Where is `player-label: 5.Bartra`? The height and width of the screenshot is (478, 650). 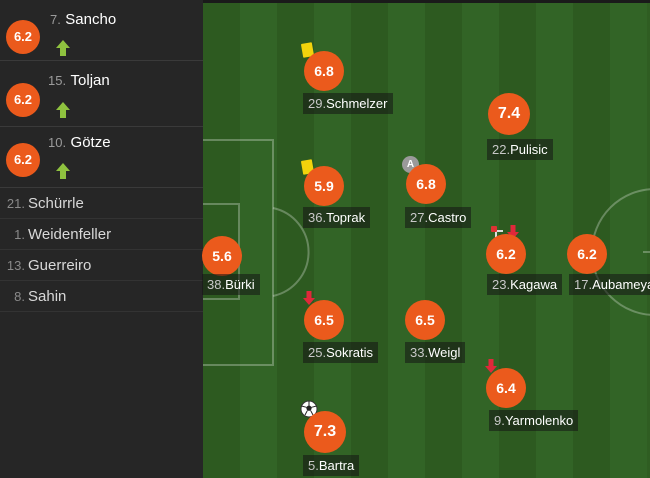
player-label: 5.Bartra is located at coordinates (331, 465).